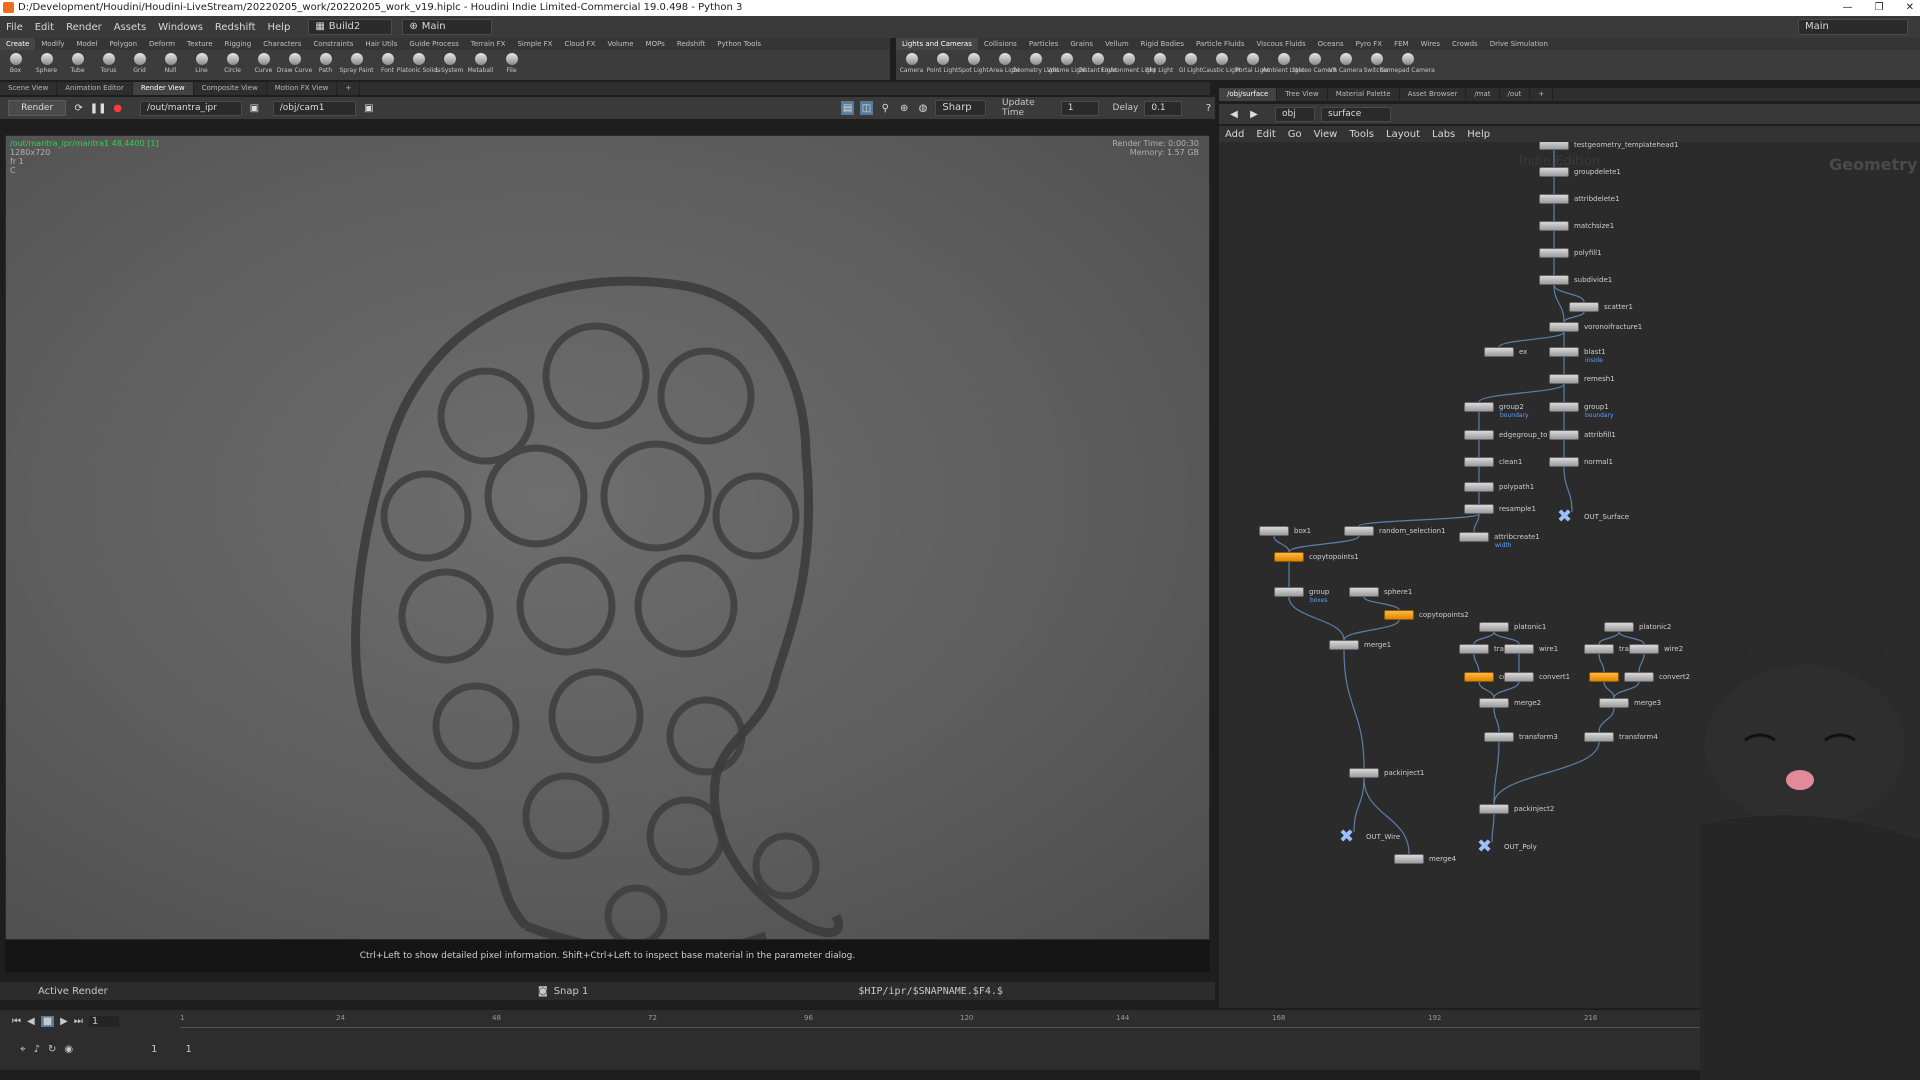 This screenshot has height=1080, width=1920. Describe the element at coordinates (325, 65) in the screenshot. I see `shelf-left-tool-10: Path` at that location.